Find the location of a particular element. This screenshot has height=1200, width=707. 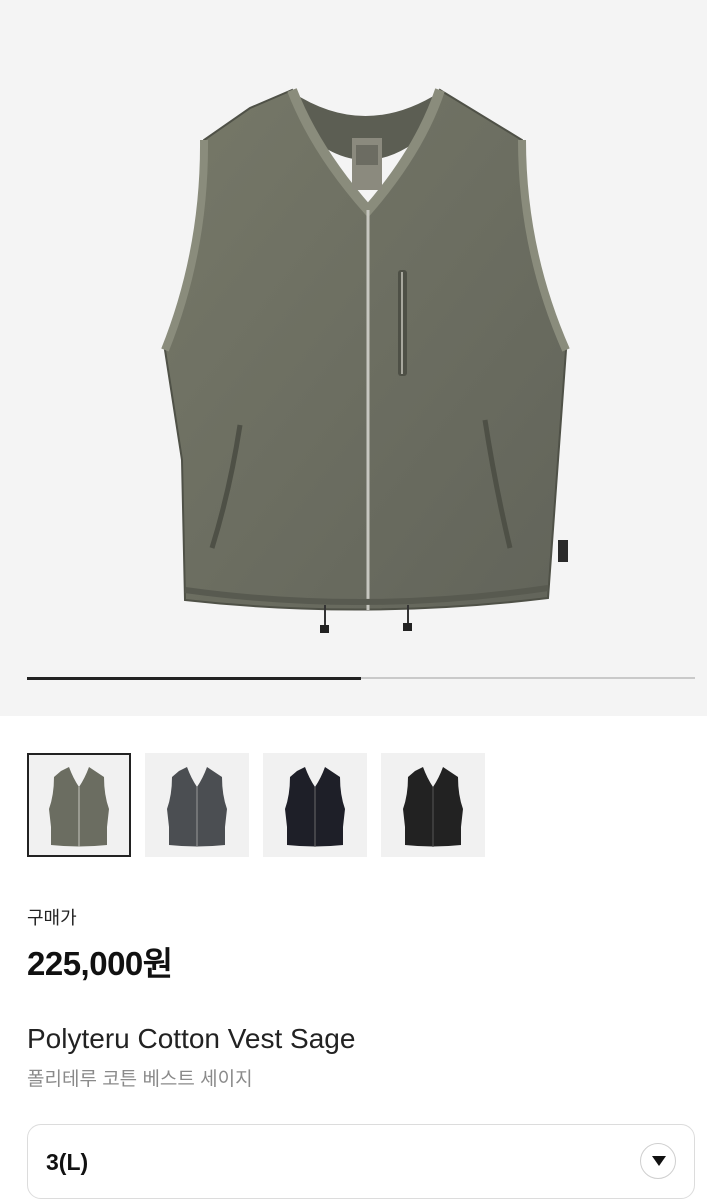

gallery-progress-track is located at coordinates (361, 678).